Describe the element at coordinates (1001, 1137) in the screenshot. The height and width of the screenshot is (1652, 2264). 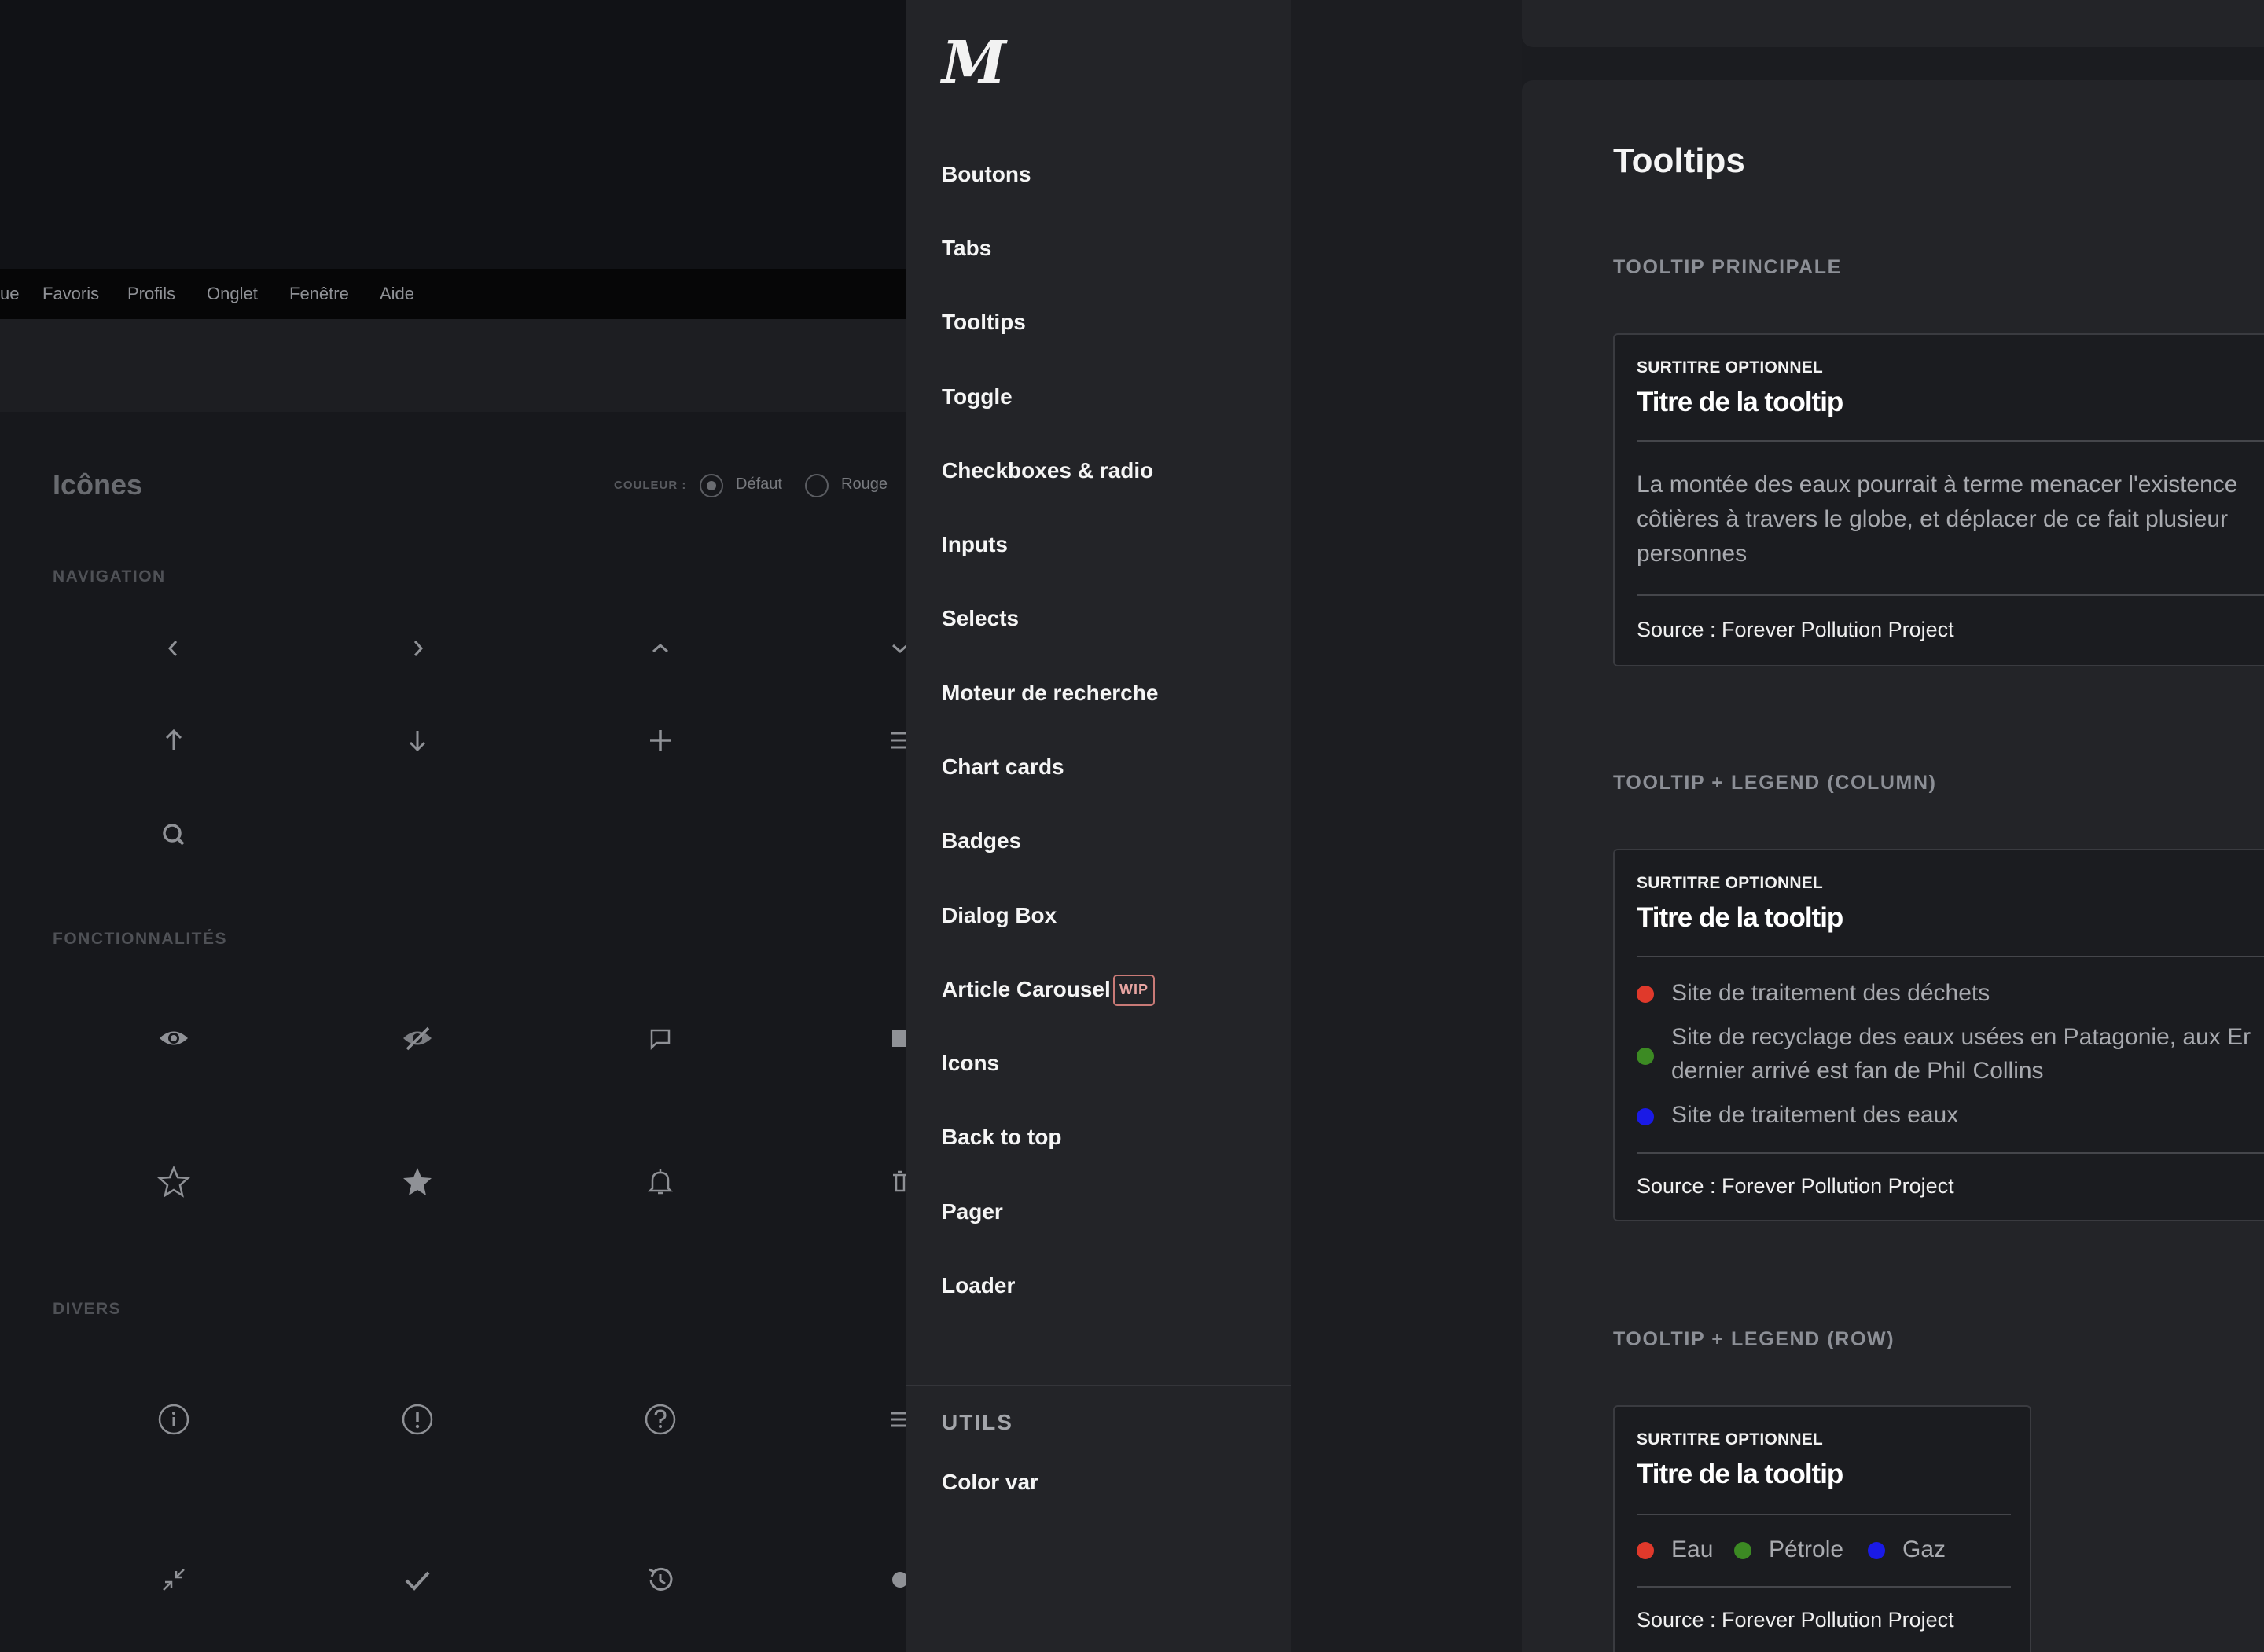
I see `sidebar-item-back-to-top: Back to top` at that location.